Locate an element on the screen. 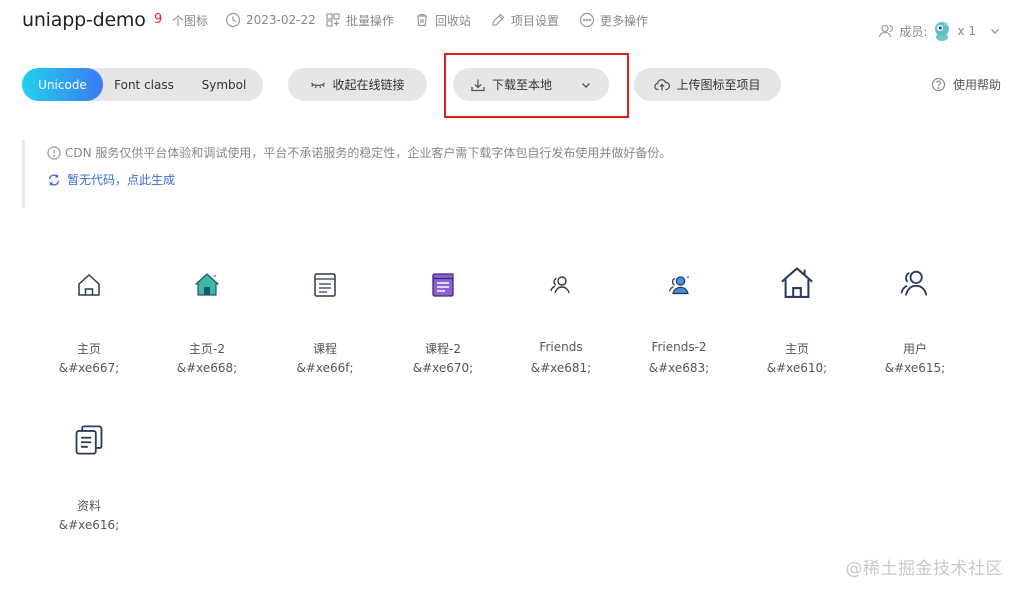  home-filled-icon is located at coordinates (207, 284).